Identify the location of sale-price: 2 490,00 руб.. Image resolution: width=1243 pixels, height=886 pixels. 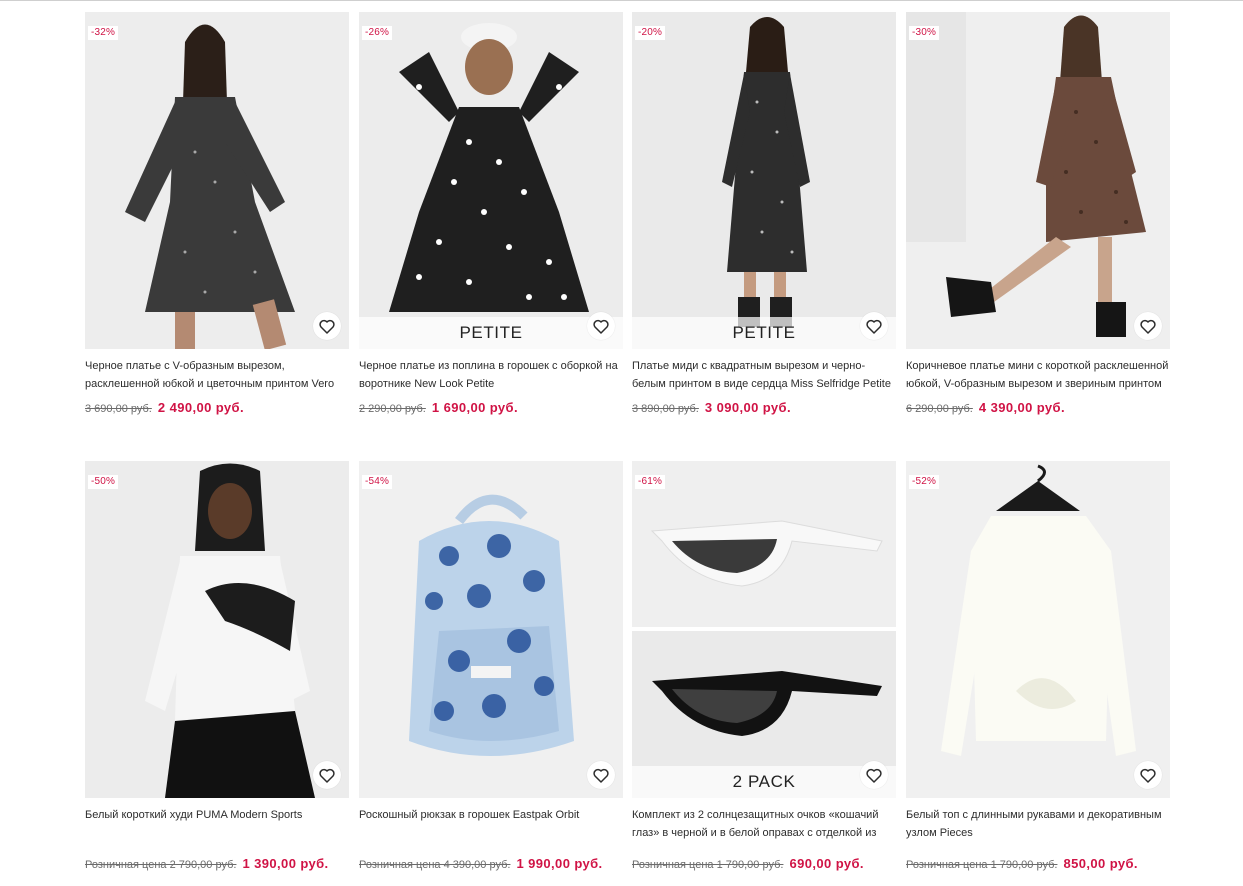
(200, 407).